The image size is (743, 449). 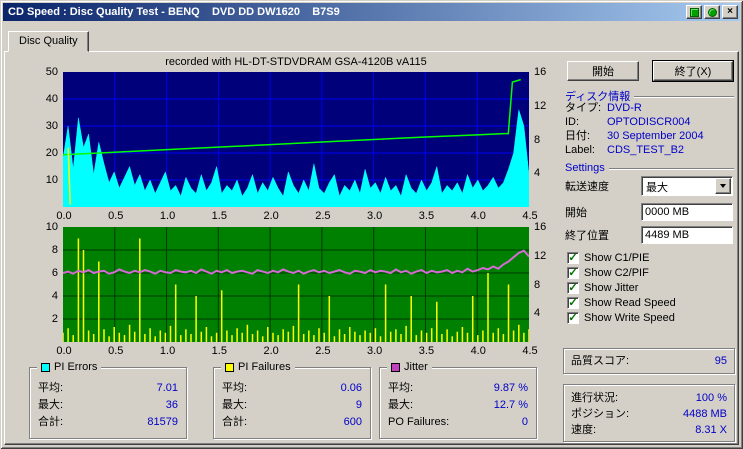 What do you see at coordinates (162, 422) in the screenshot?
I see `pi-errors-total-value: 81579` at bounding box center [162, 422].